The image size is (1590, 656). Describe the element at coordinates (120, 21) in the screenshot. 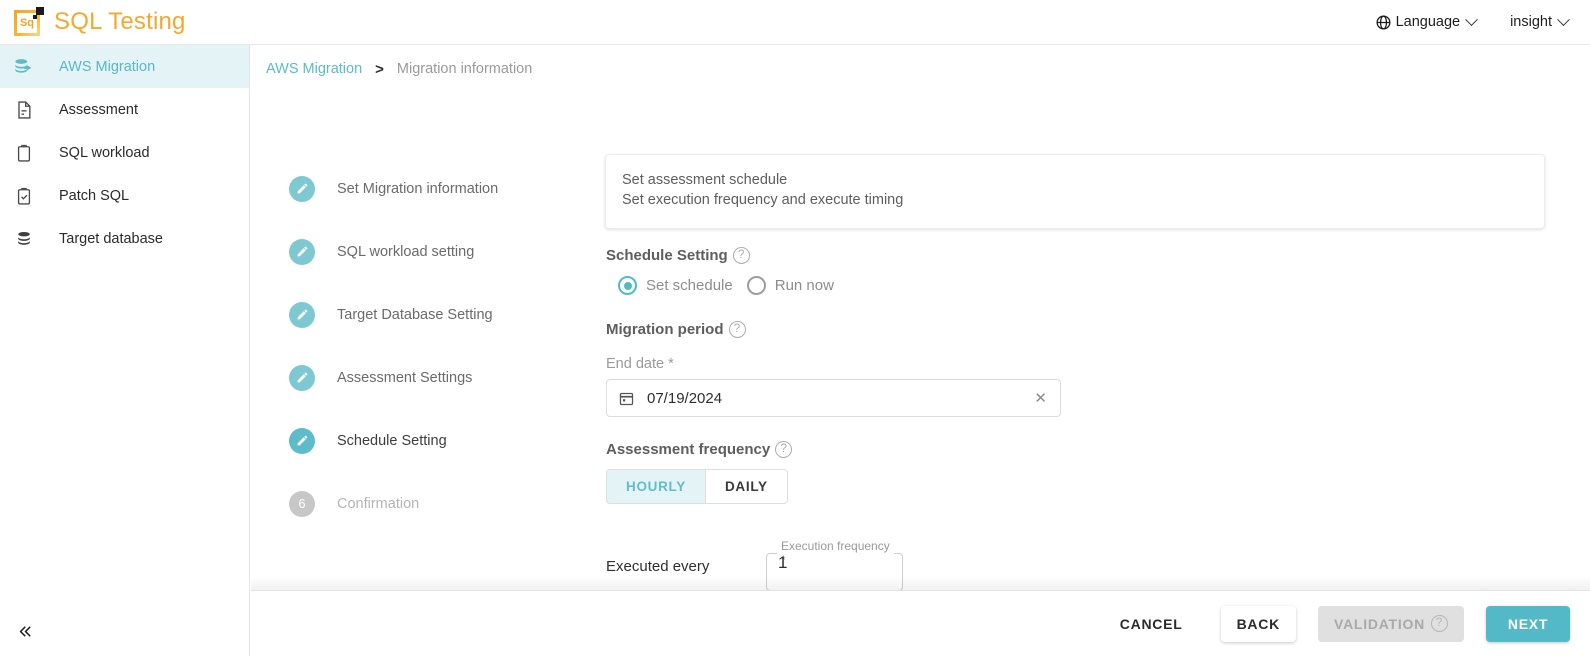

I see `app-title: SQL Testing` at that location.